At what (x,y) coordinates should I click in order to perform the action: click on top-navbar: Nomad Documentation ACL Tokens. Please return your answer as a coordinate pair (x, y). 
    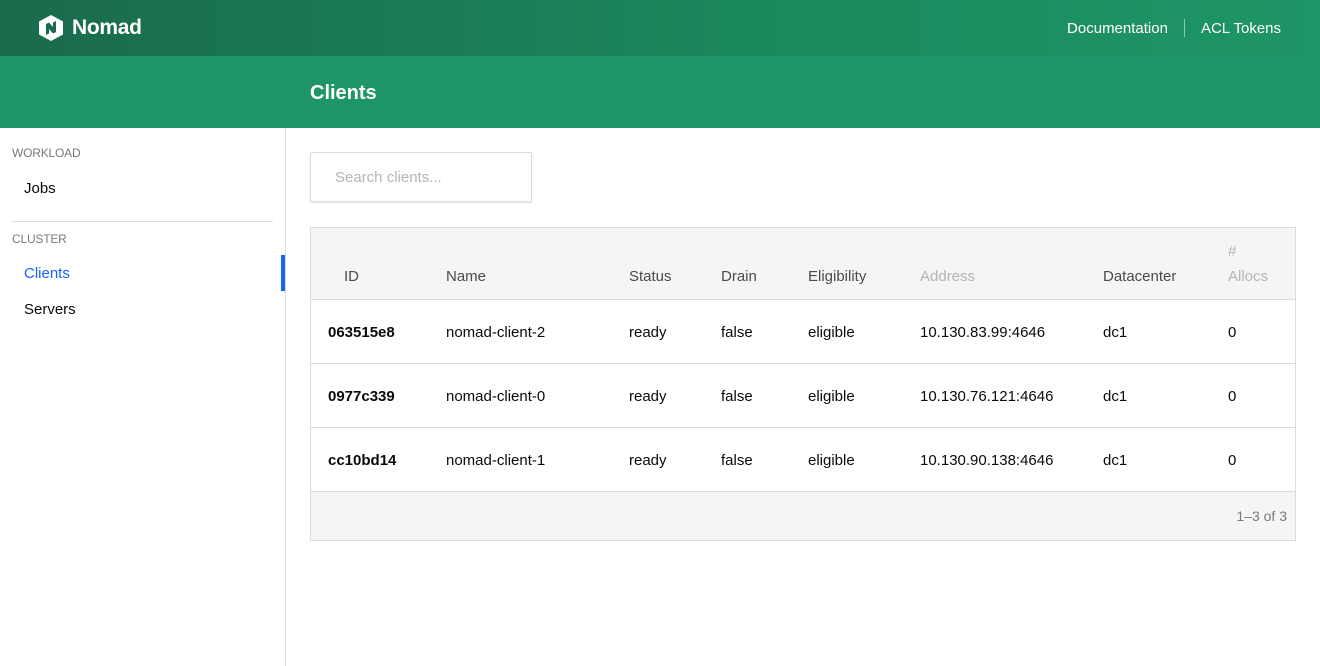
    Looking at the image, I should click on (660, 28).